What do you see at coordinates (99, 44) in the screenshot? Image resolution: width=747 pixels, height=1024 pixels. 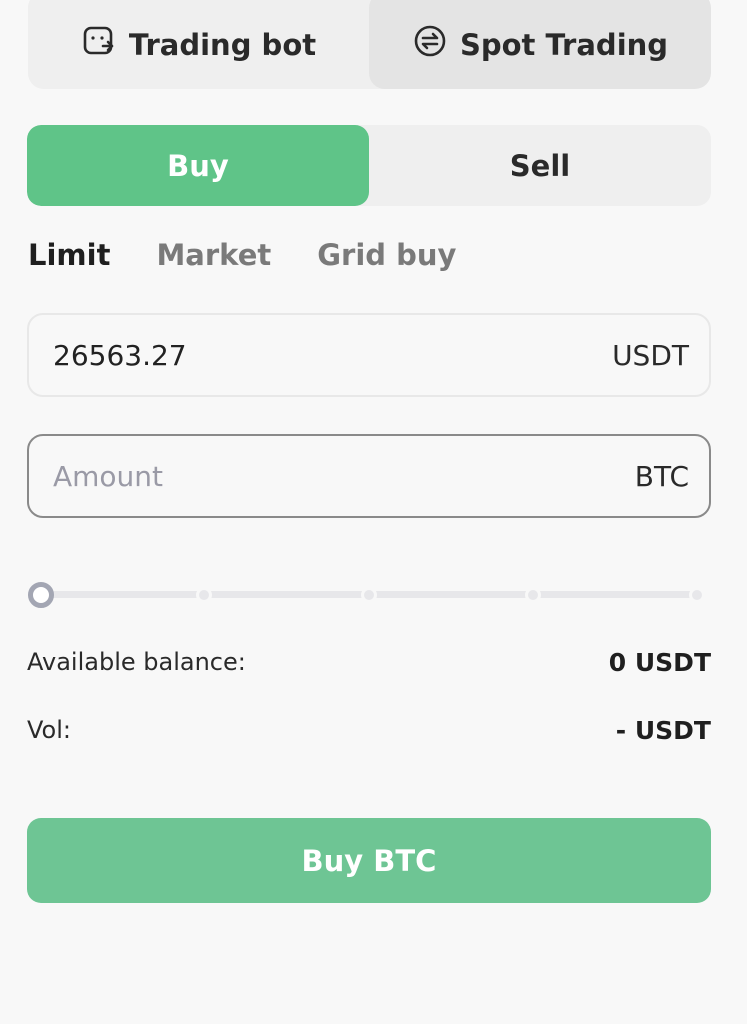 I see `bot-face-icon` at bounding box center [99, 44].